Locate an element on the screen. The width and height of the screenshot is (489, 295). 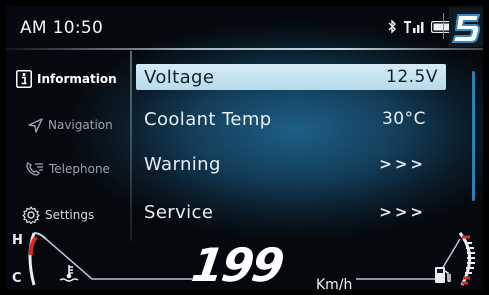
fuel-pump-icon is located at coordinates (443, 275).